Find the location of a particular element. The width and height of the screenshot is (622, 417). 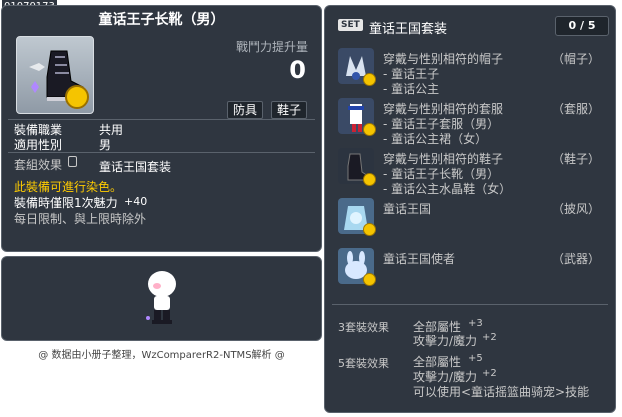

set-row-4-title: 童话王国 is located at coordinates (407, 209).